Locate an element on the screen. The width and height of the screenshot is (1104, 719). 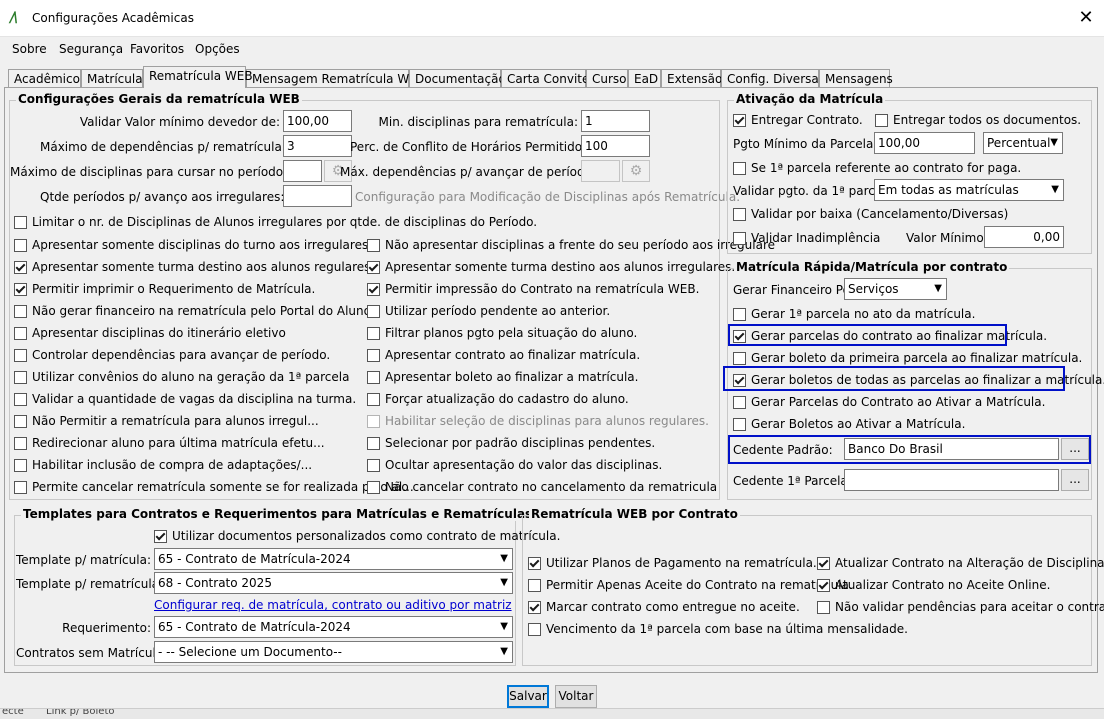
tab-ead: EaD is located at coordinates (644, 78).